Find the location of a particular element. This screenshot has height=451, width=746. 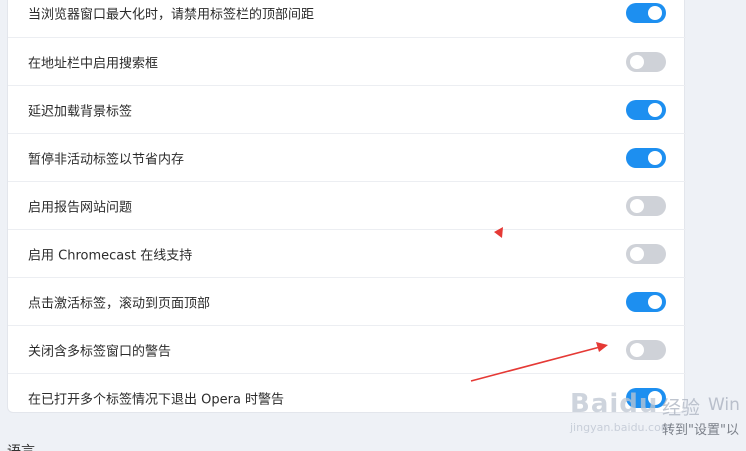

red-arrow-head-icon is located at coordinates (602, 347).